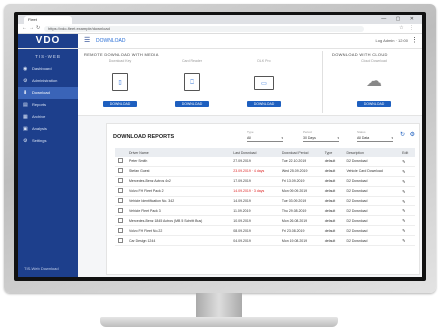 This screenshot has width=438, height=334. What do you see at coordinates (25, 93) in the screenshot?
I see `download-icon: ⬇` at bounding box center [25, 93].